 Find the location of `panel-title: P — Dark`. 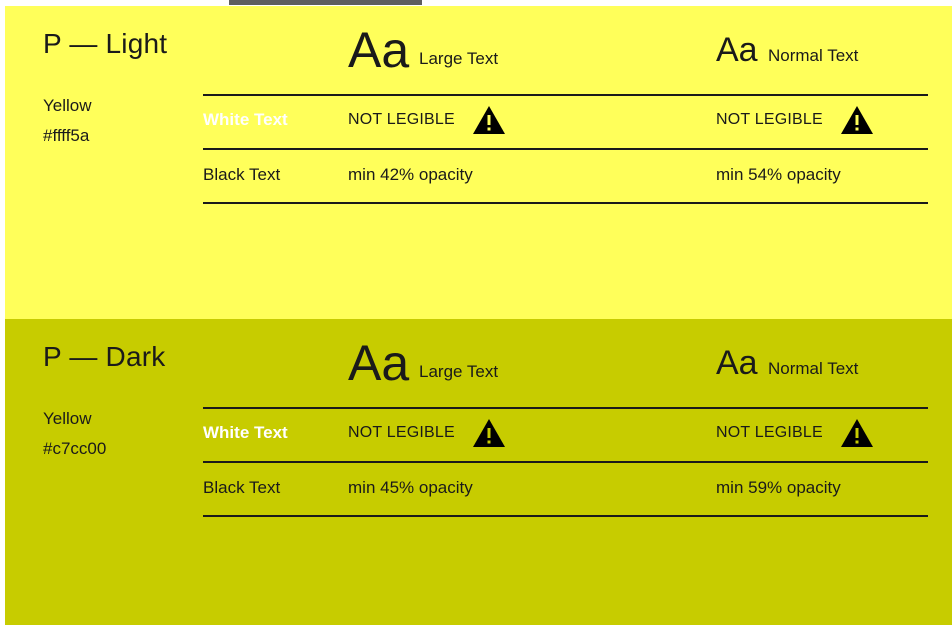

panel-title: P — Dark is located at coordinates (104, 356).